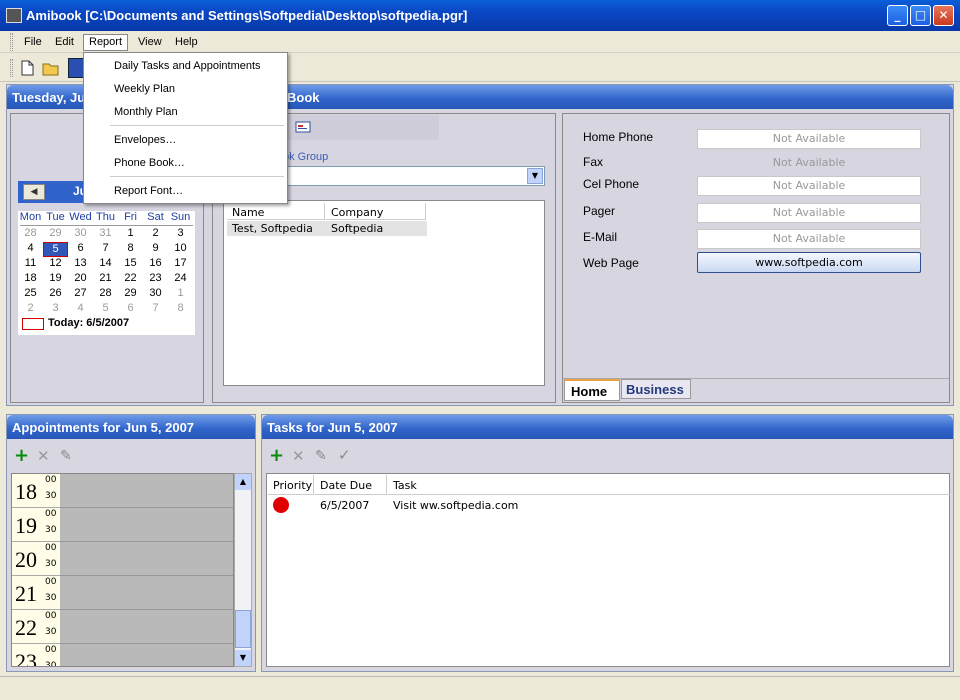 The image size is (960, 700). I want to click on minimize-button: _, so click(897, 15).